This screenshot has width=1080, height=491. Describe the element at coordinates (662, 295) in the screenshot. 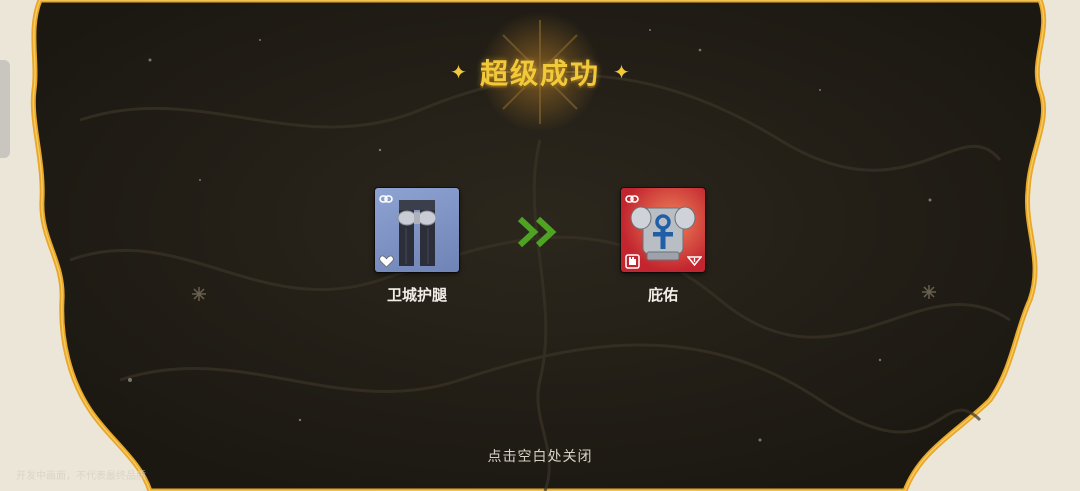

I see `target-item-name: 庇佑` at that location.